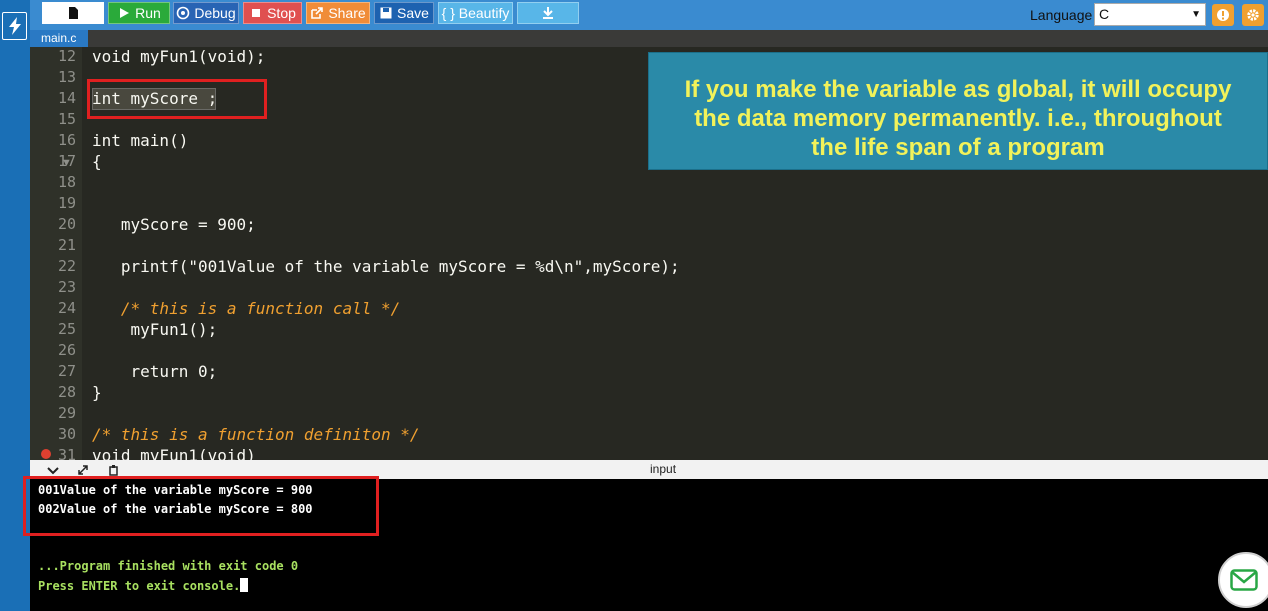 The height and width of the screenshot is (611, 1268). Describe the element at coordinates (66, 434) in the screenshot. I see `line-number: 30` at that location.